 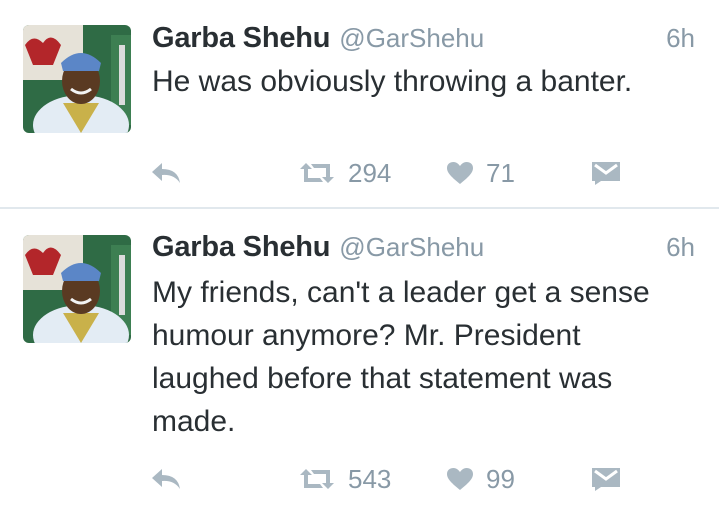 I want to click on like-count: 99, so click(x=500, y=478).